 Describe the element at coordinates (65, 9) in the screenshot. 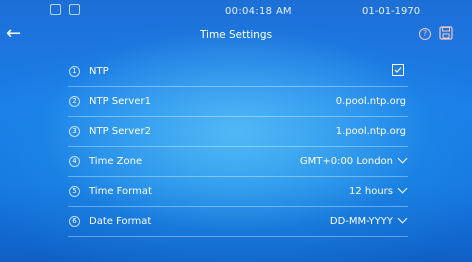

I see `status-icons` at that location.